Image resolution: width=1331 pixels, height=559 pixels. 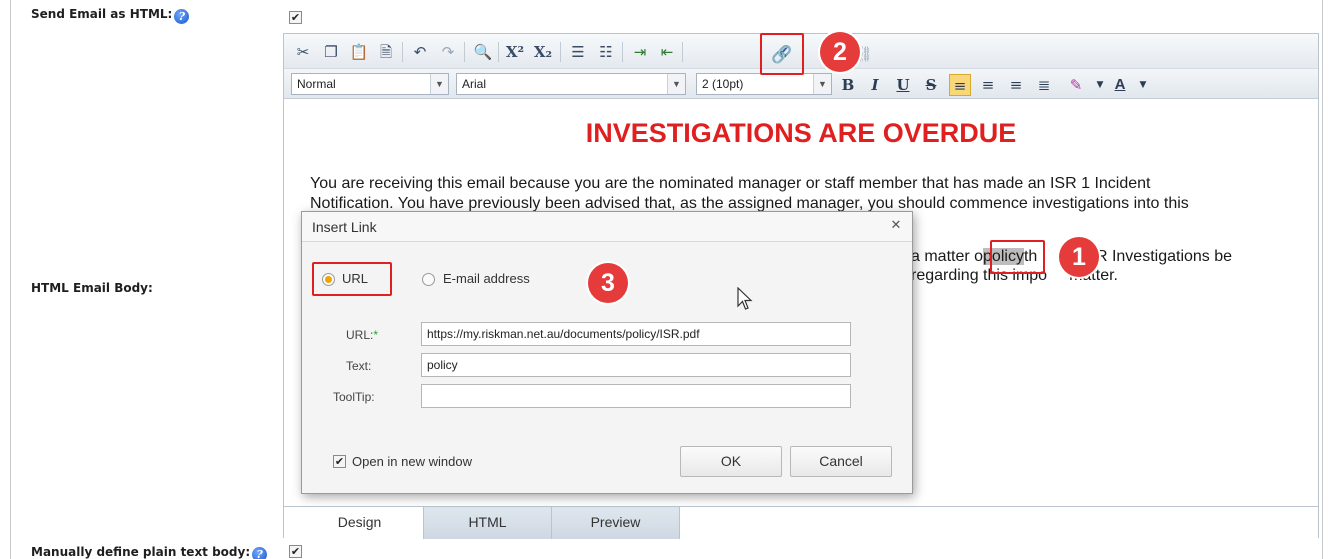 What do you see at coordinates (840, 52) in the screenshot?
I see `callout-badge-2: 2` at bounding box center [840, 52].